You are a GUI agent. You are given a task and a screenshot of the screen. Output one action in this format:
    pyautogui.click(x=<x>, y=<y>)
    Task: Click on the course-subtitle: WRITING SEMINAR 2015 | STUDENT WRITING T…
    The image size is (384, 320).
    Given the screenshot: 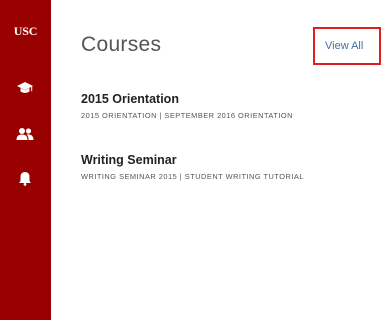 What is the action you would take?
    pyautogui.click(x=192, y=176)
    